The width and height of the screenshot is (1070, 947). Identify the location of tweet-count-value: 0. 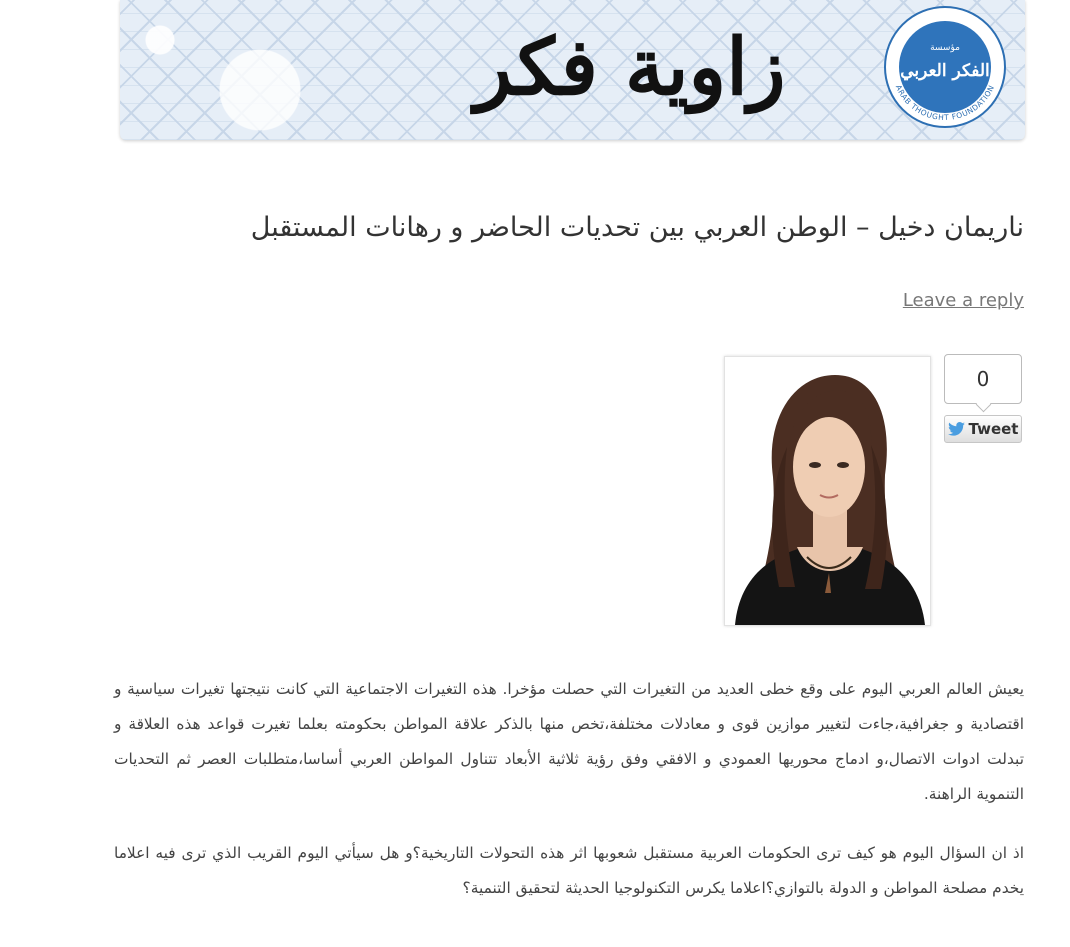
(983, 379).